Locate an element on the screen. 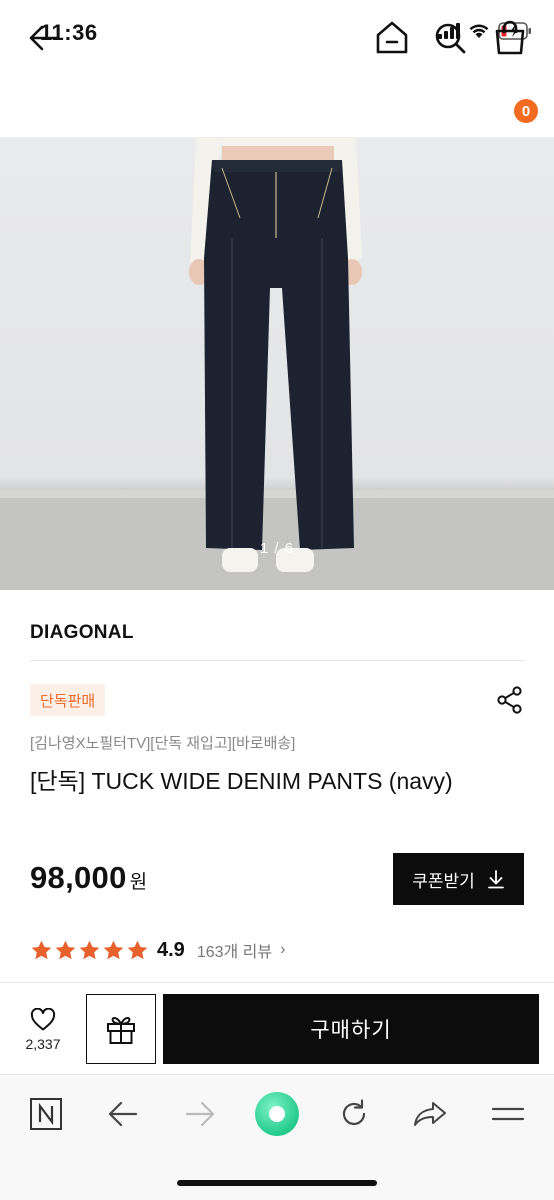 The height and width of the screenshot is (1200, 554). wifi-icon is located at coordinates (479, 31).